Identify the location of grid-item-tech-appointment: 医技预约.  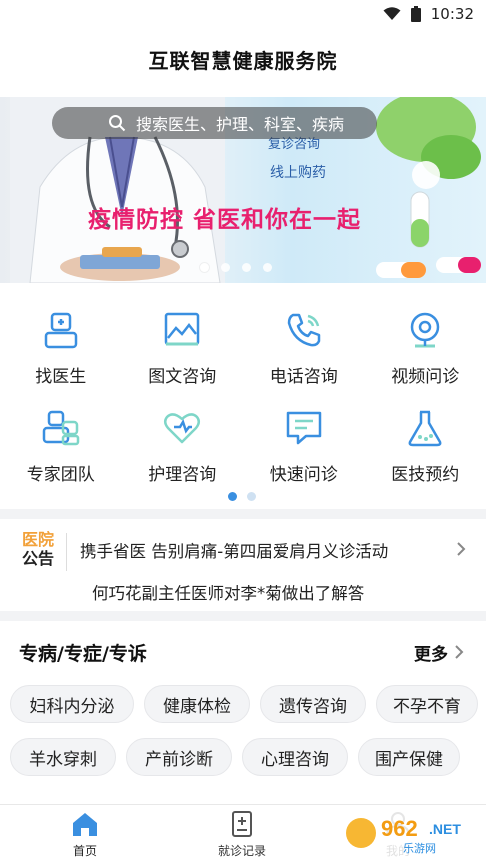
(425, 447).